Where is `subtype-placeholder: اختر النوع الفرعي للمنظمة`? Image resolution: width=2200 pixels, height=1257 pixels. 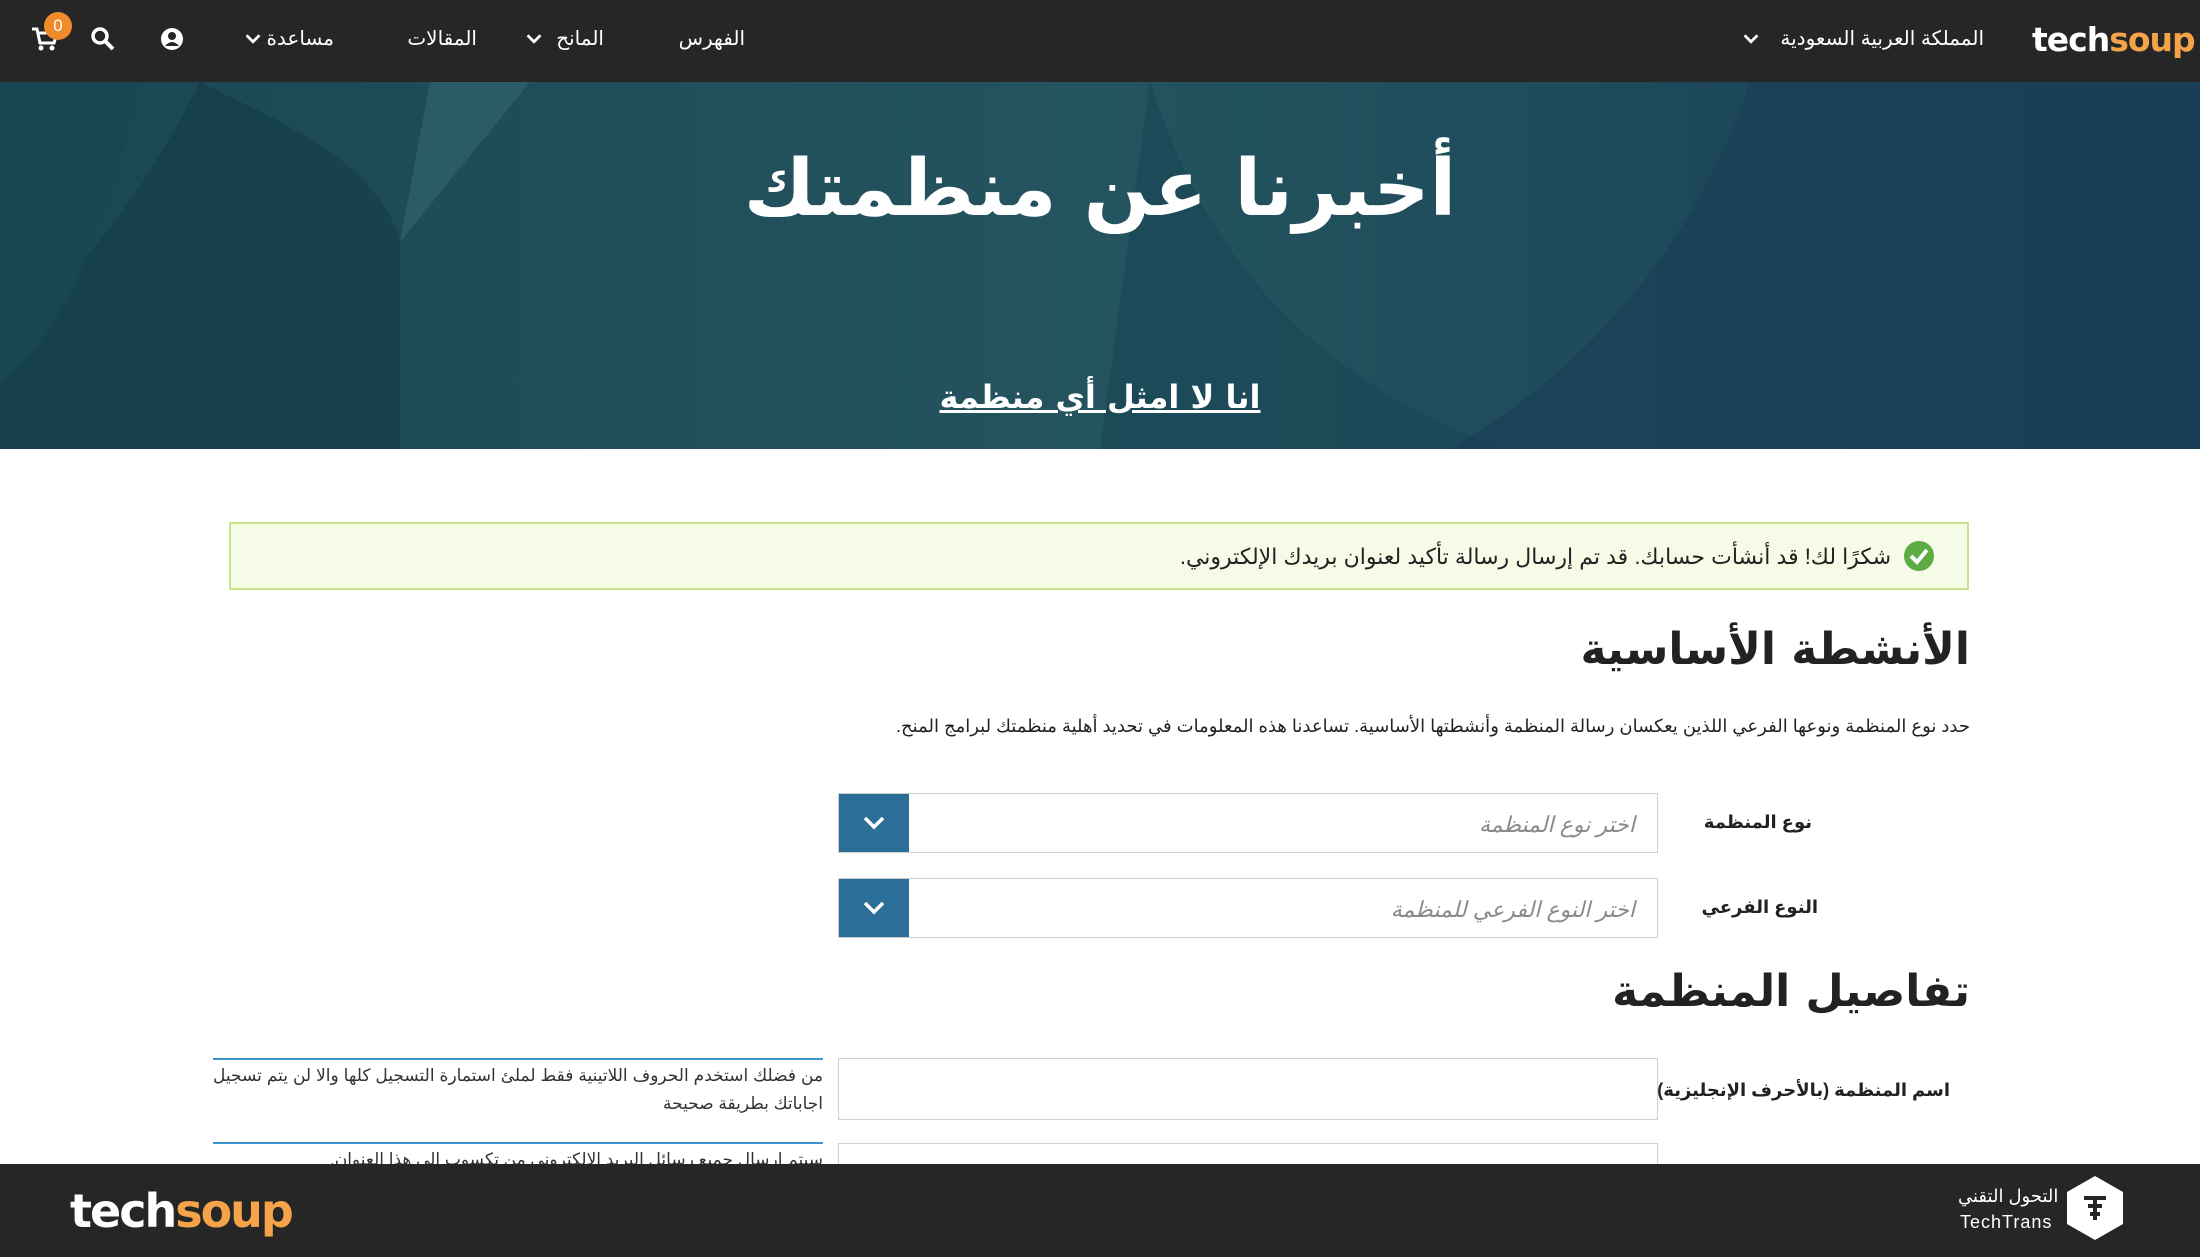 subtype-placeholder: اختر النوع الفرعي للمنظمة is located at coordinates (1512, 909).